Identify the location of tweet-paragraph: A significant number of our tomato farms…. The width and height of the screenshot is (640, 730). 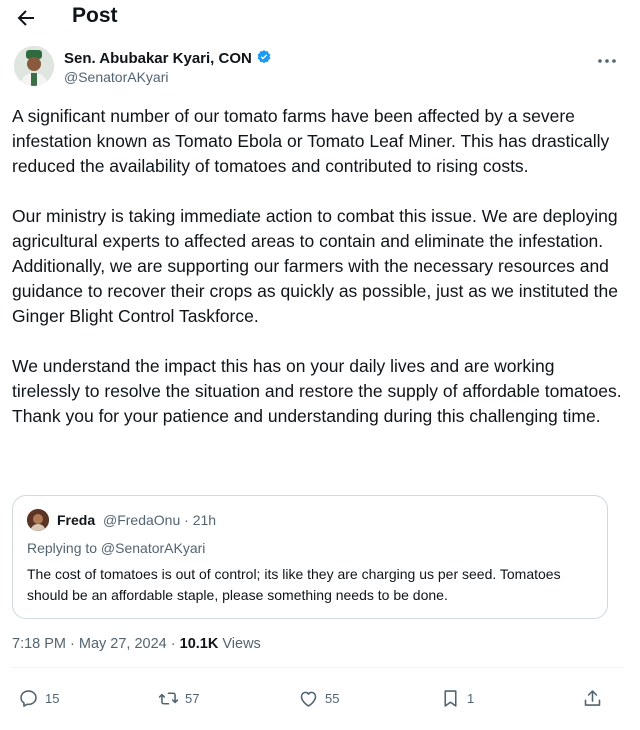
(311, 141).